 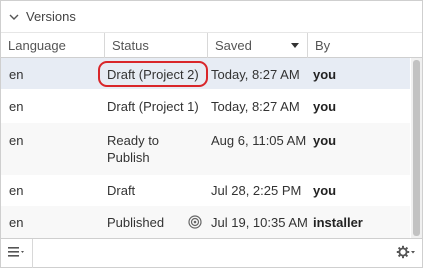 What do you see at coordinates (14, 17) in the screenshot?
I see `chevron-down-icon` at bounding box center [14, 17].